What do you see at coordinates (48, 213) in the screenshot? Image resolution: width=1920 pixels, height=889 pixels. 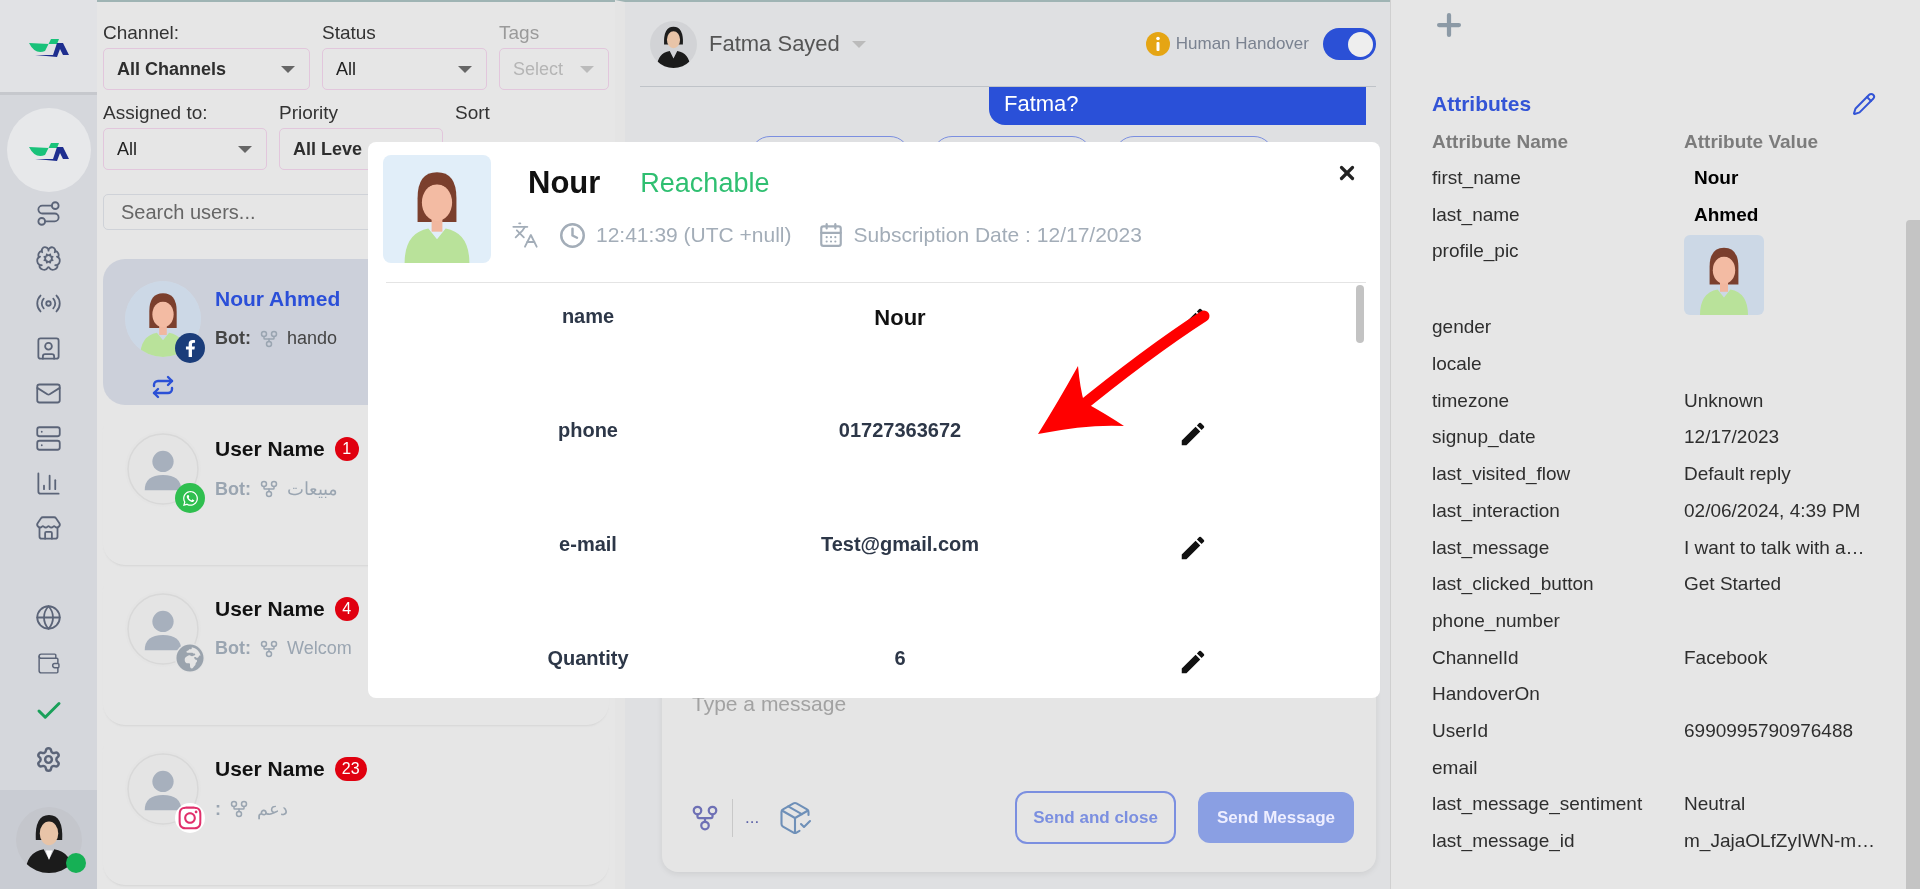 I see `route-icon` at bounding box center [48, 213].